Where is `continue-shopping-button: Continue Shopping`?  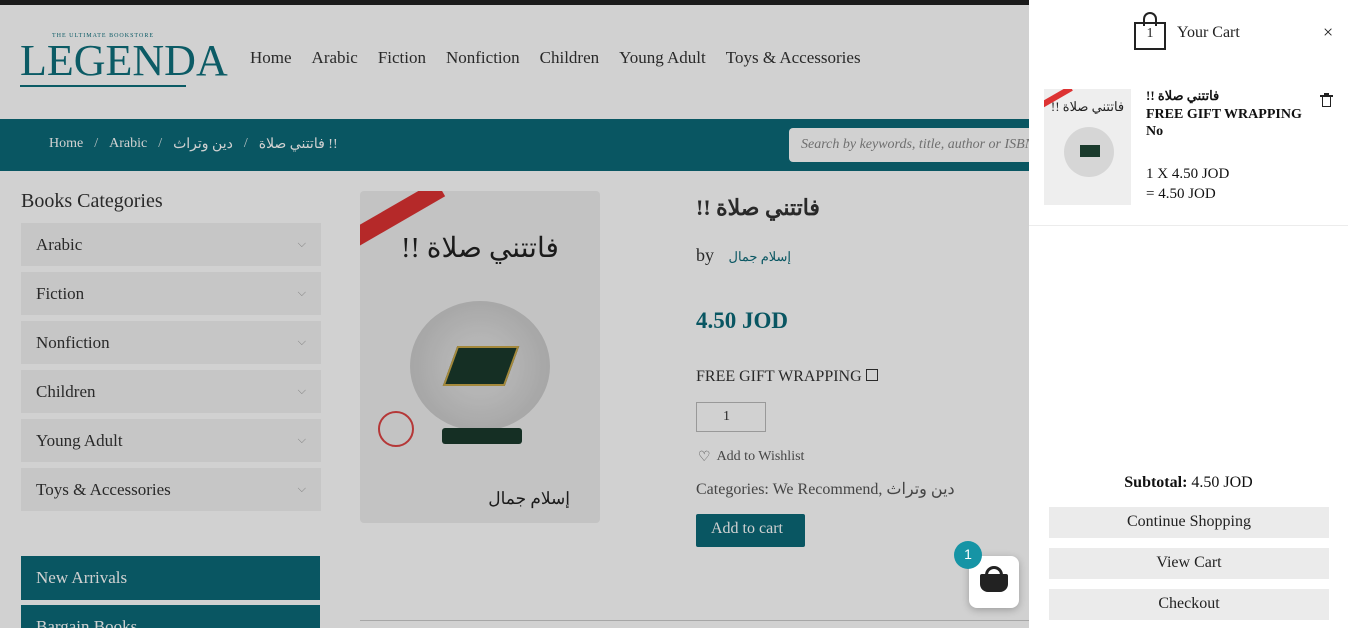 continue-shopping-button: Continue Shopping is located at coordinates (1189, 522).